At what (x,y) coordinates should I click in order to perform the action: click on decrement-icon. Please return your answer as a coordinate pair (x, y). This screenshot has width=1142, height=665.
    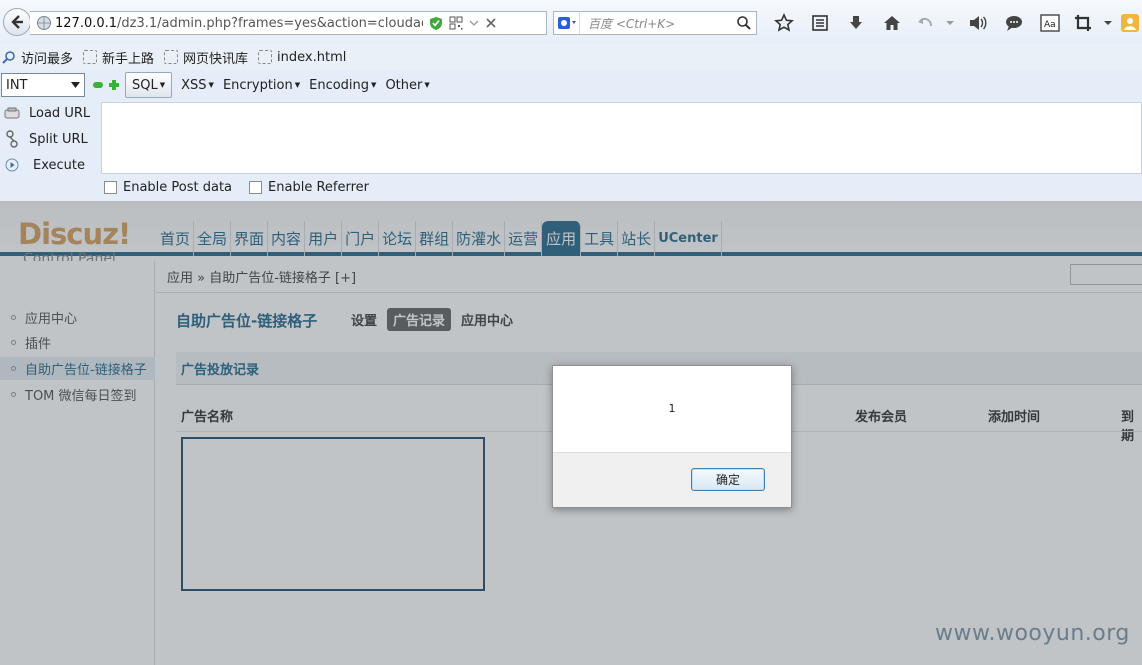
    Looking at the image, I should click on (98, 85).